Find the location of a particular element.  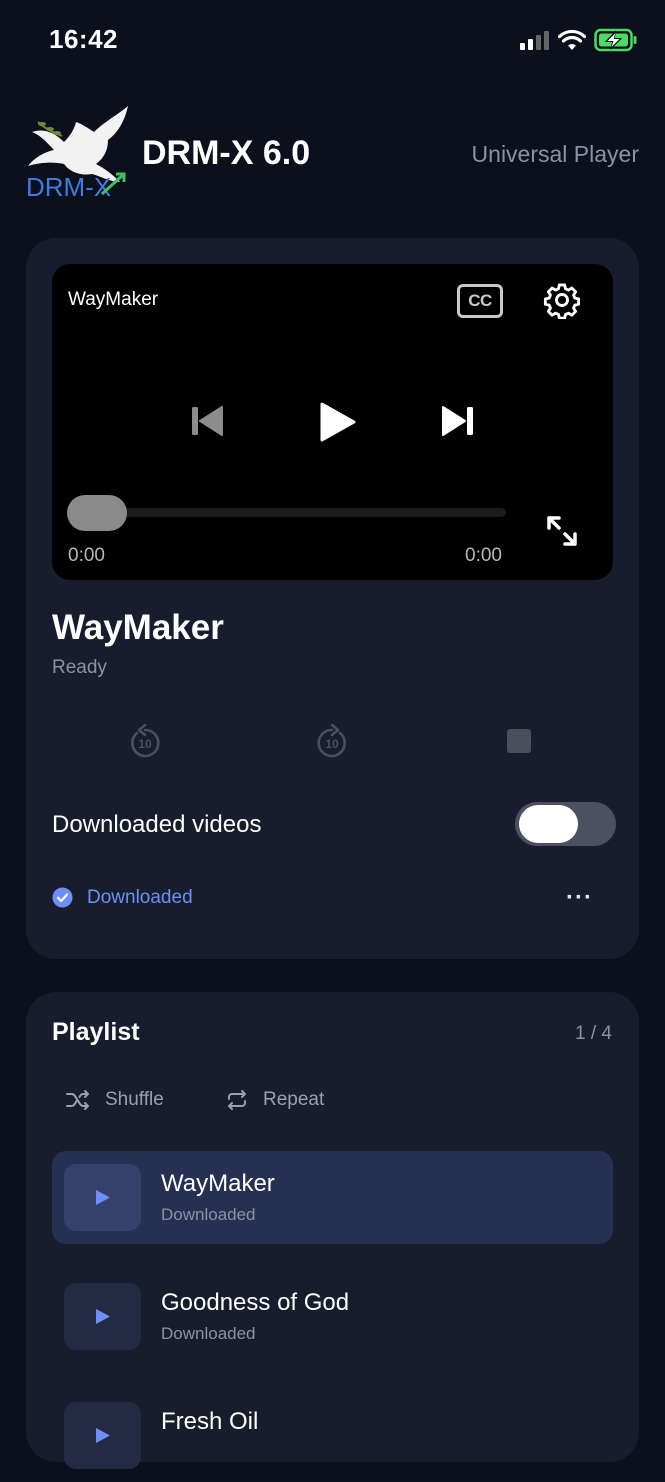

playlist-item: Goodness of God Downloaded is located at coordinates (332, 1316).